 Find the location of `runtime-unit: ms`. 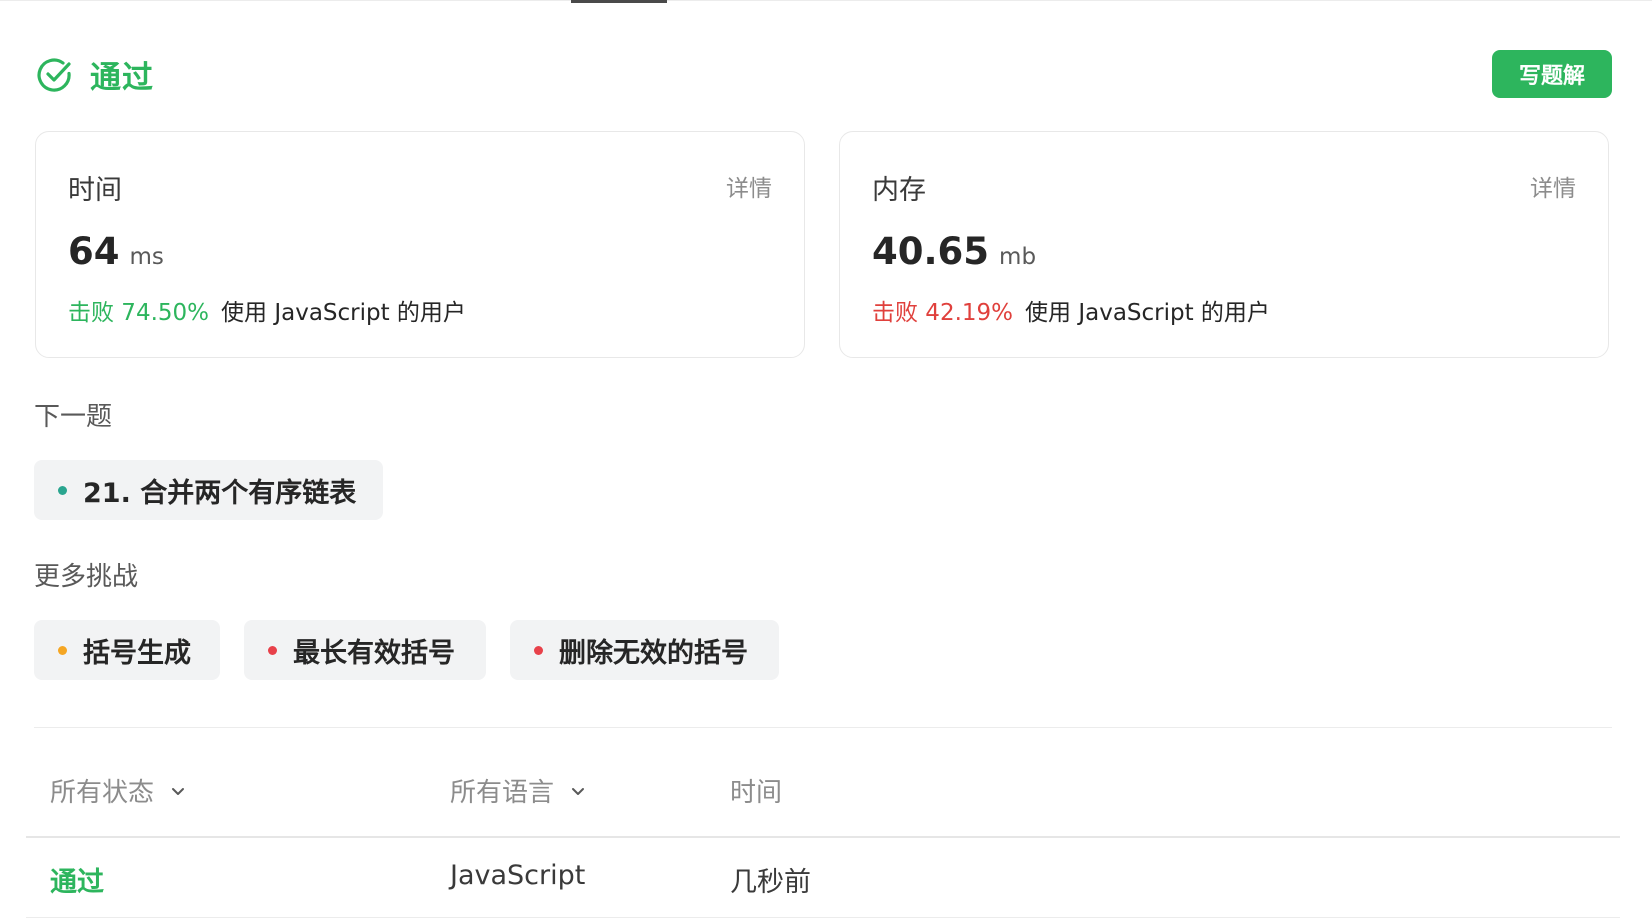

runtime-unit: ms is located at coordinates (146, 257).